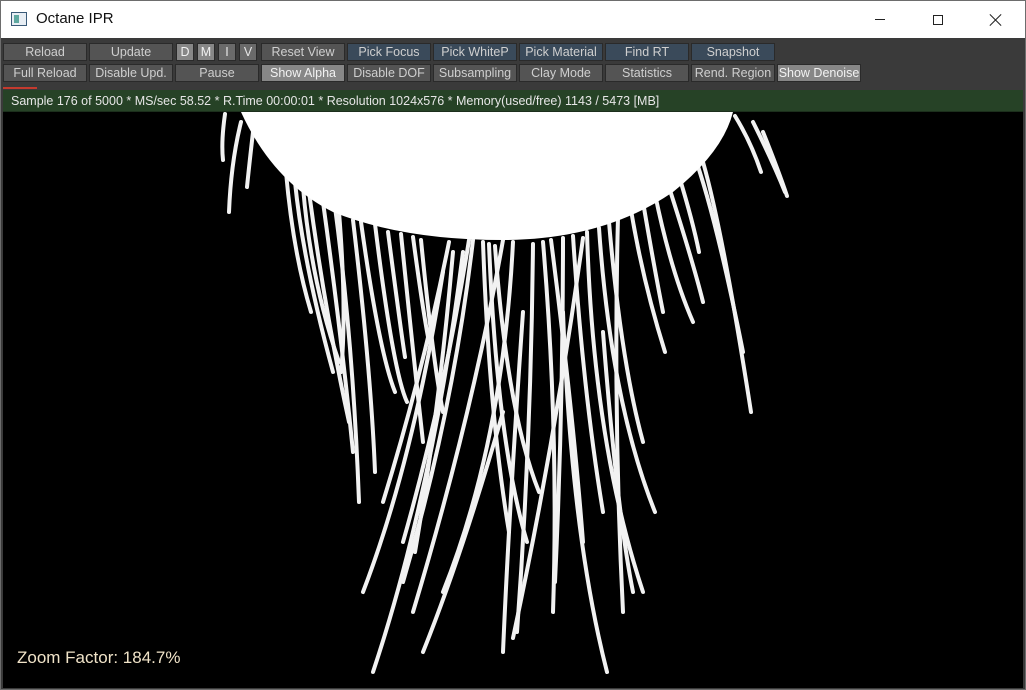 This screenshot has height=690, width=1026. I want to click on full-reload-button: Full Reload, so click(45, 73).